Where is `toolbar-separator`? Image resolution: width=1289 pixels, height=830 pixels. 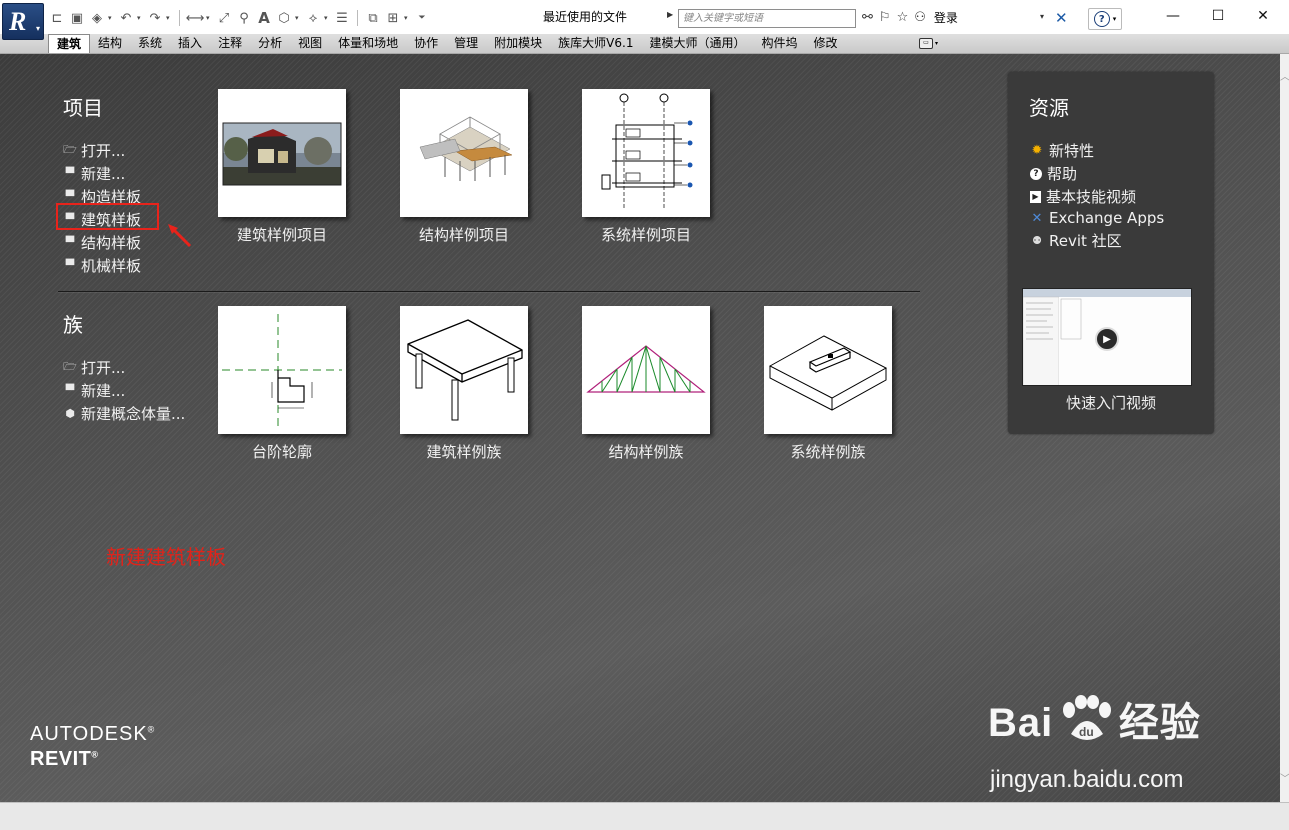 toolbar-separator is located at coordinates (357, 18).